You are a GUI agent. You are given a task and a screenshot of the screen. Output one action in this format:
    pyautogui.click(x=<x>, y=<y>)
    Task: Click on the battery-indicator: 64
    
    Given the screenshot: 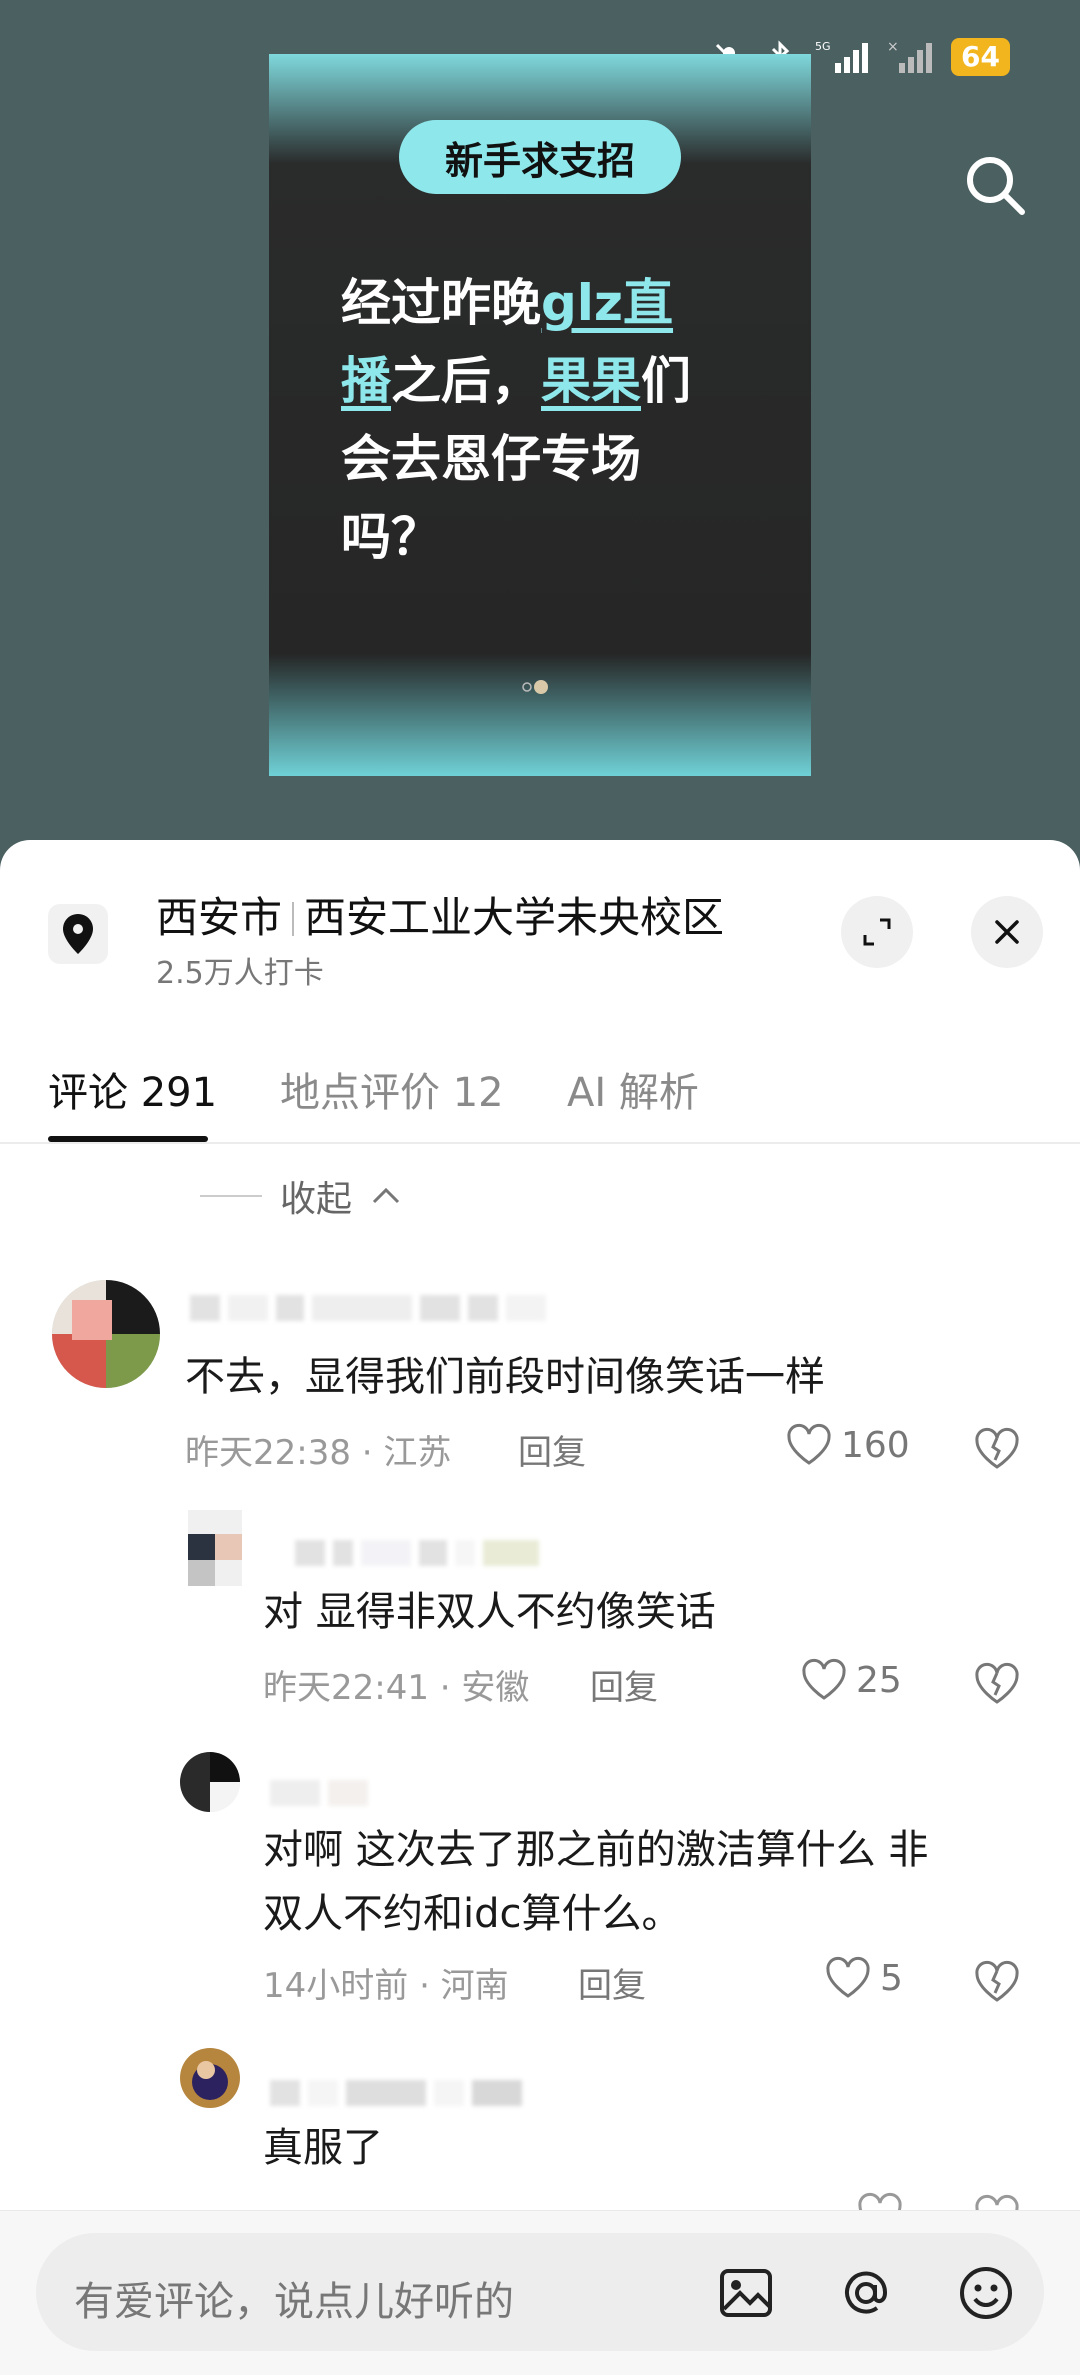 What is the action you would take?
    pyautogui.click(x=980, y=57)
    